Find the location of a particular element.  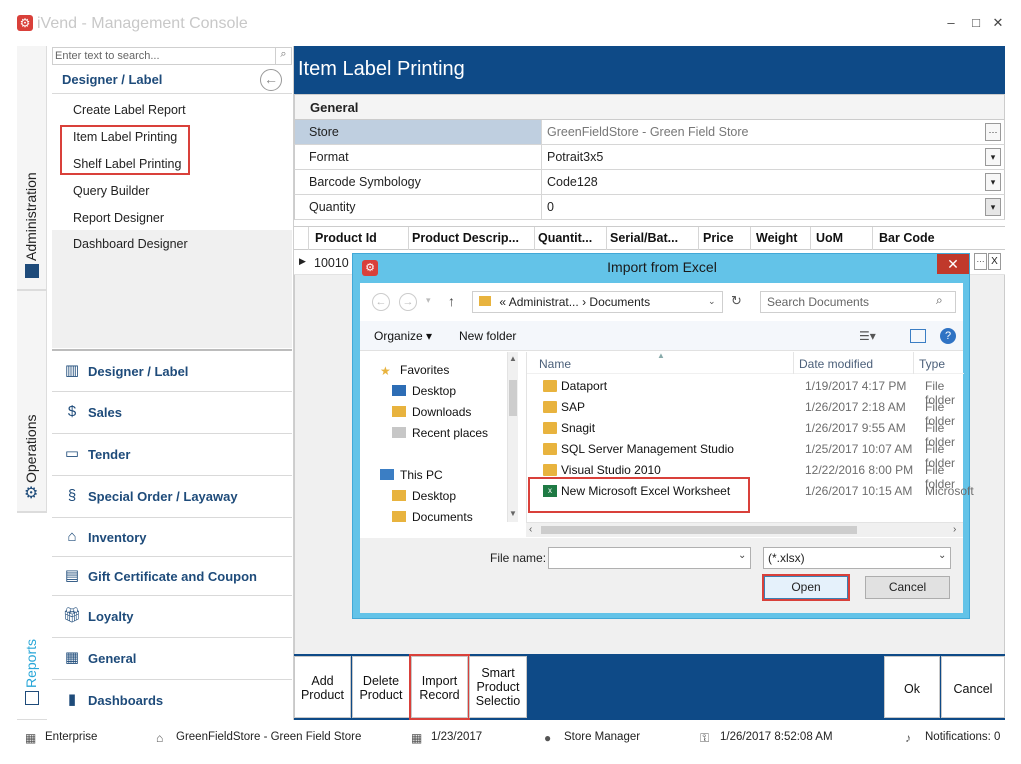

import-record-button: Import Record is located at coordinates (439, 687).